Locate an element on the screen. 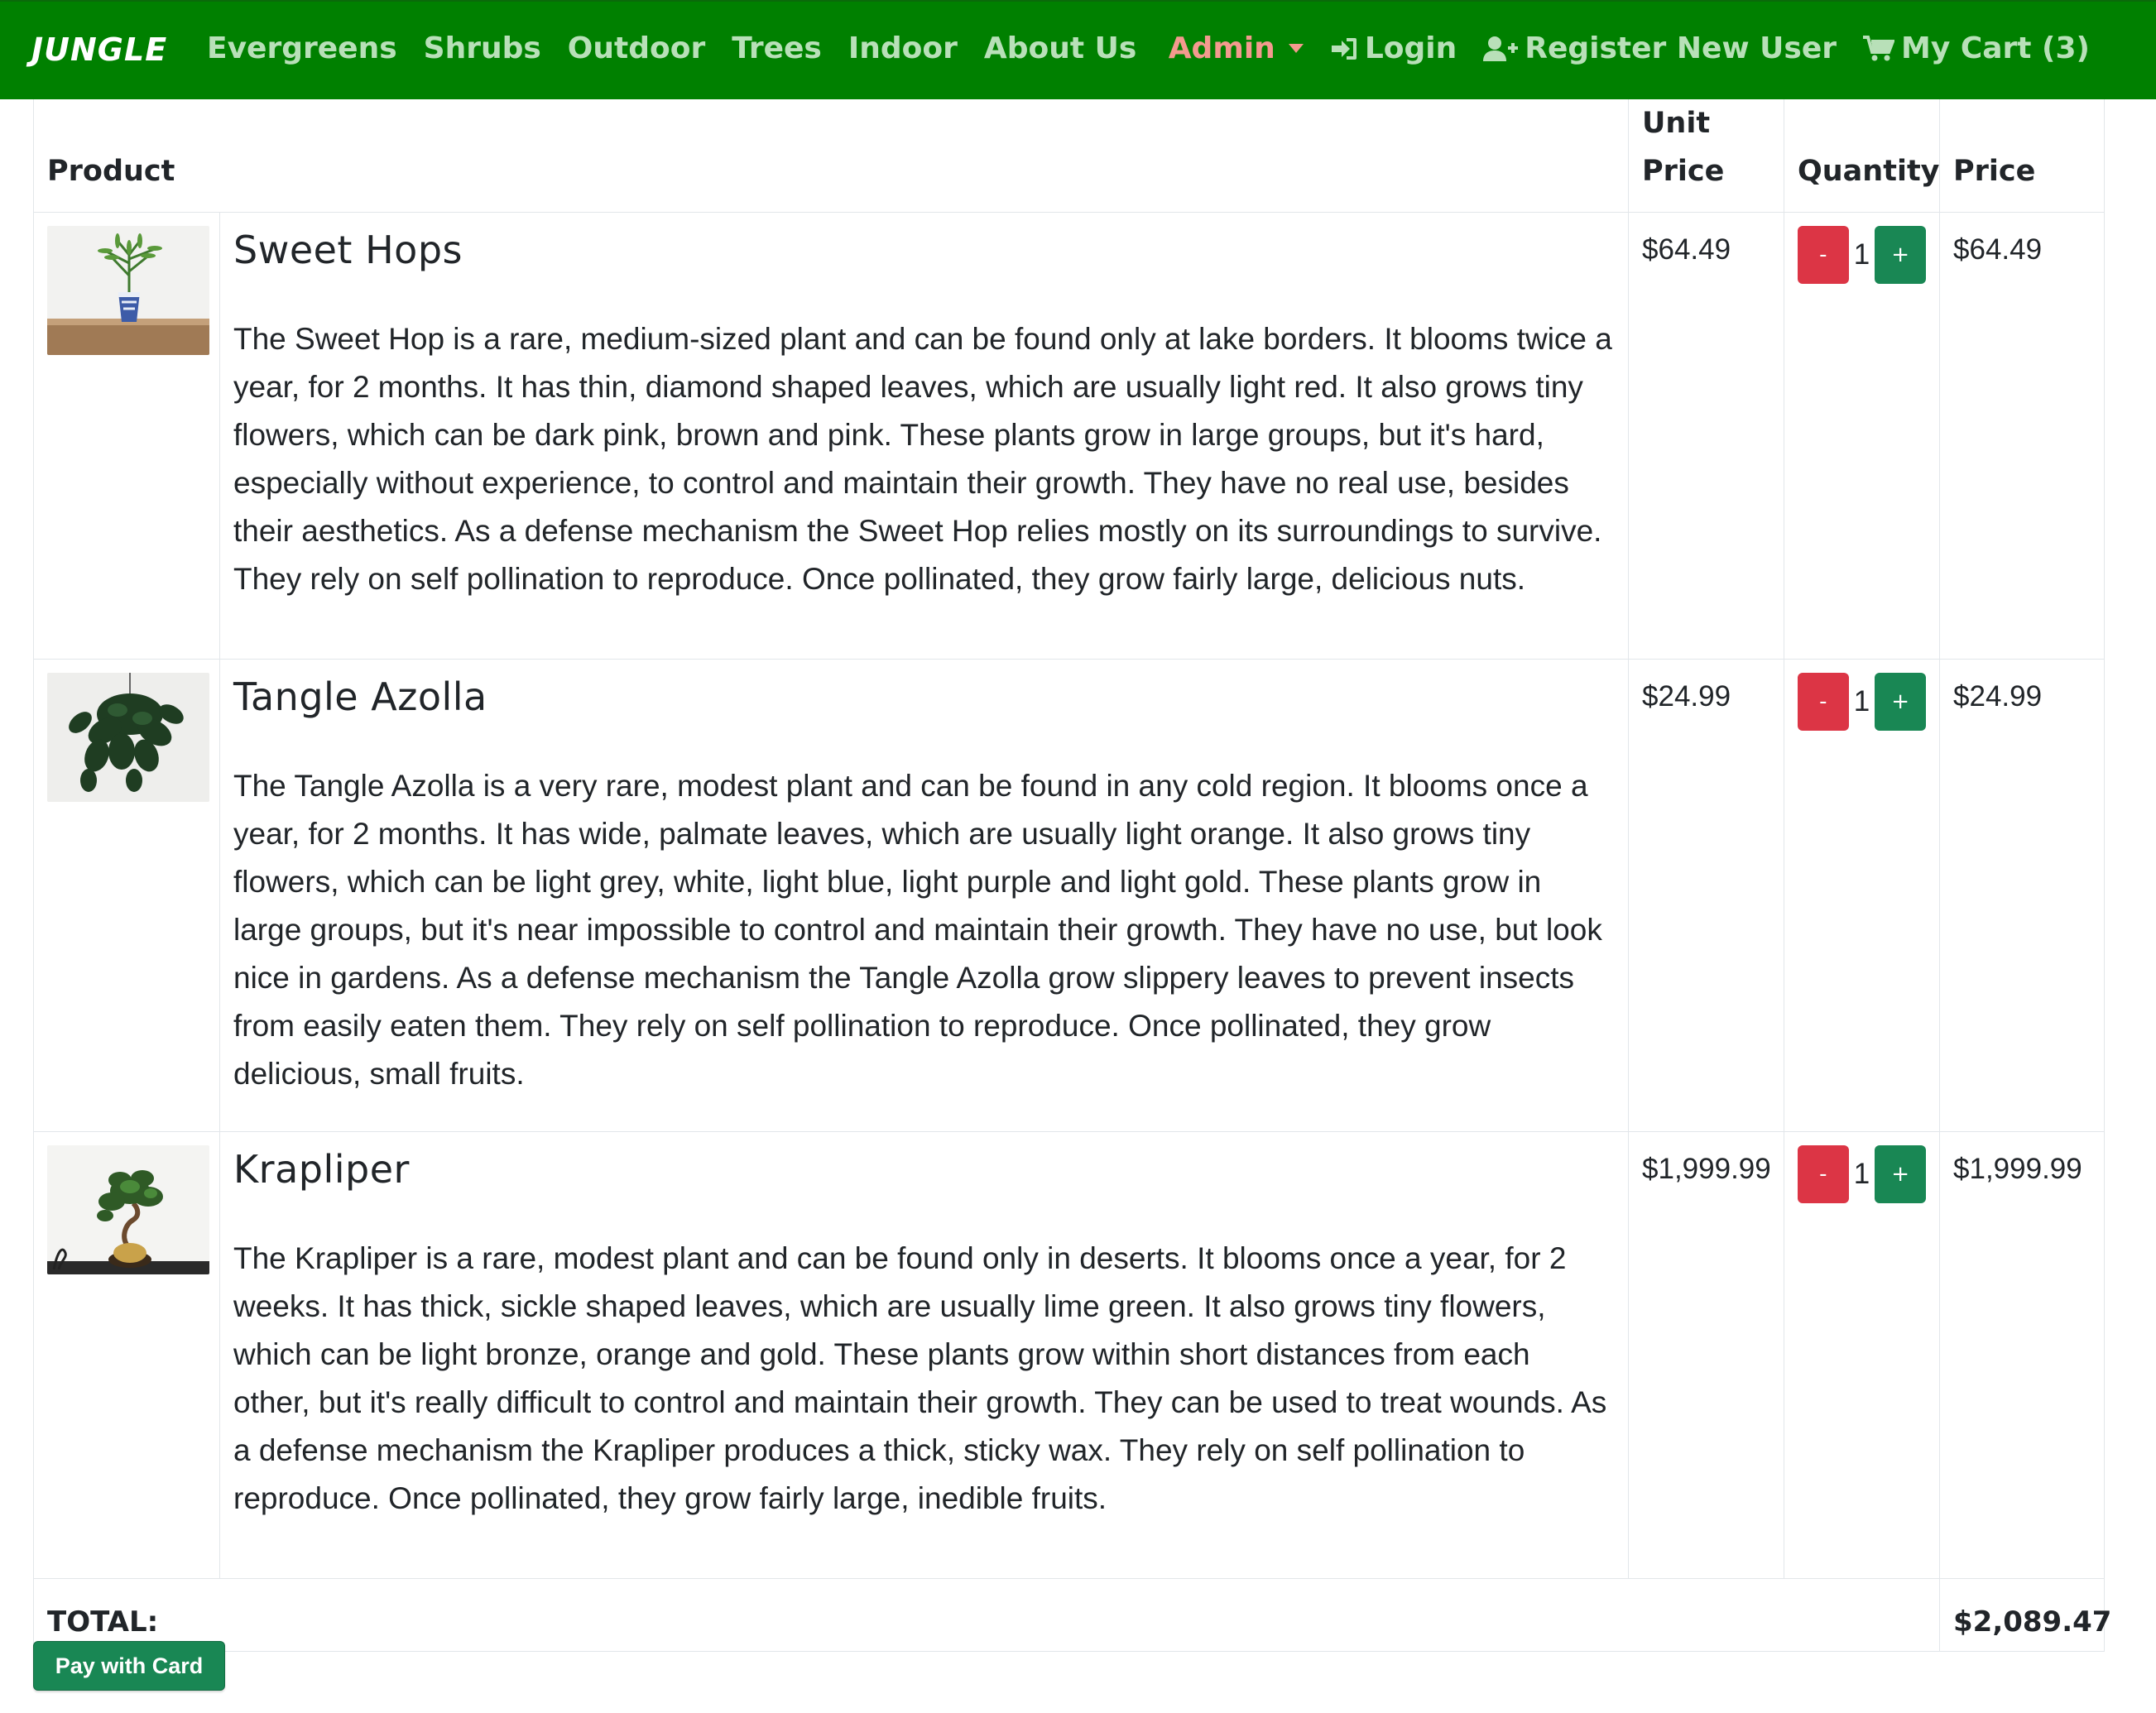 The height and width of the screenshot is (1713, 2156). unit-price: $24.99 is located at coordinates (1707, 895).